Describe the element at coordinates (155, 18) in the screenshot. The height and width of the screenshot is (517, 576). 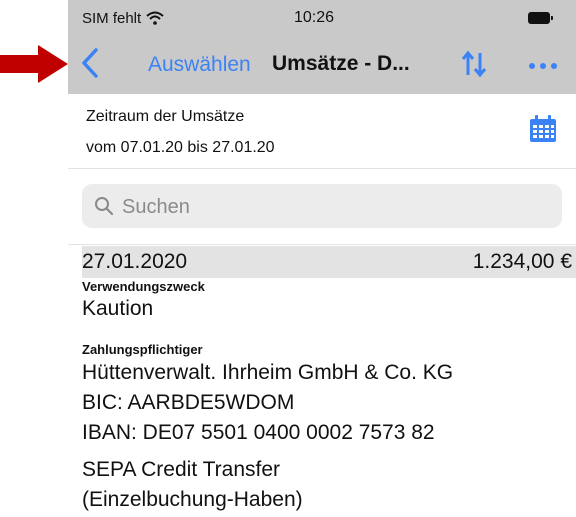
I see `wifi-icon` at that location.